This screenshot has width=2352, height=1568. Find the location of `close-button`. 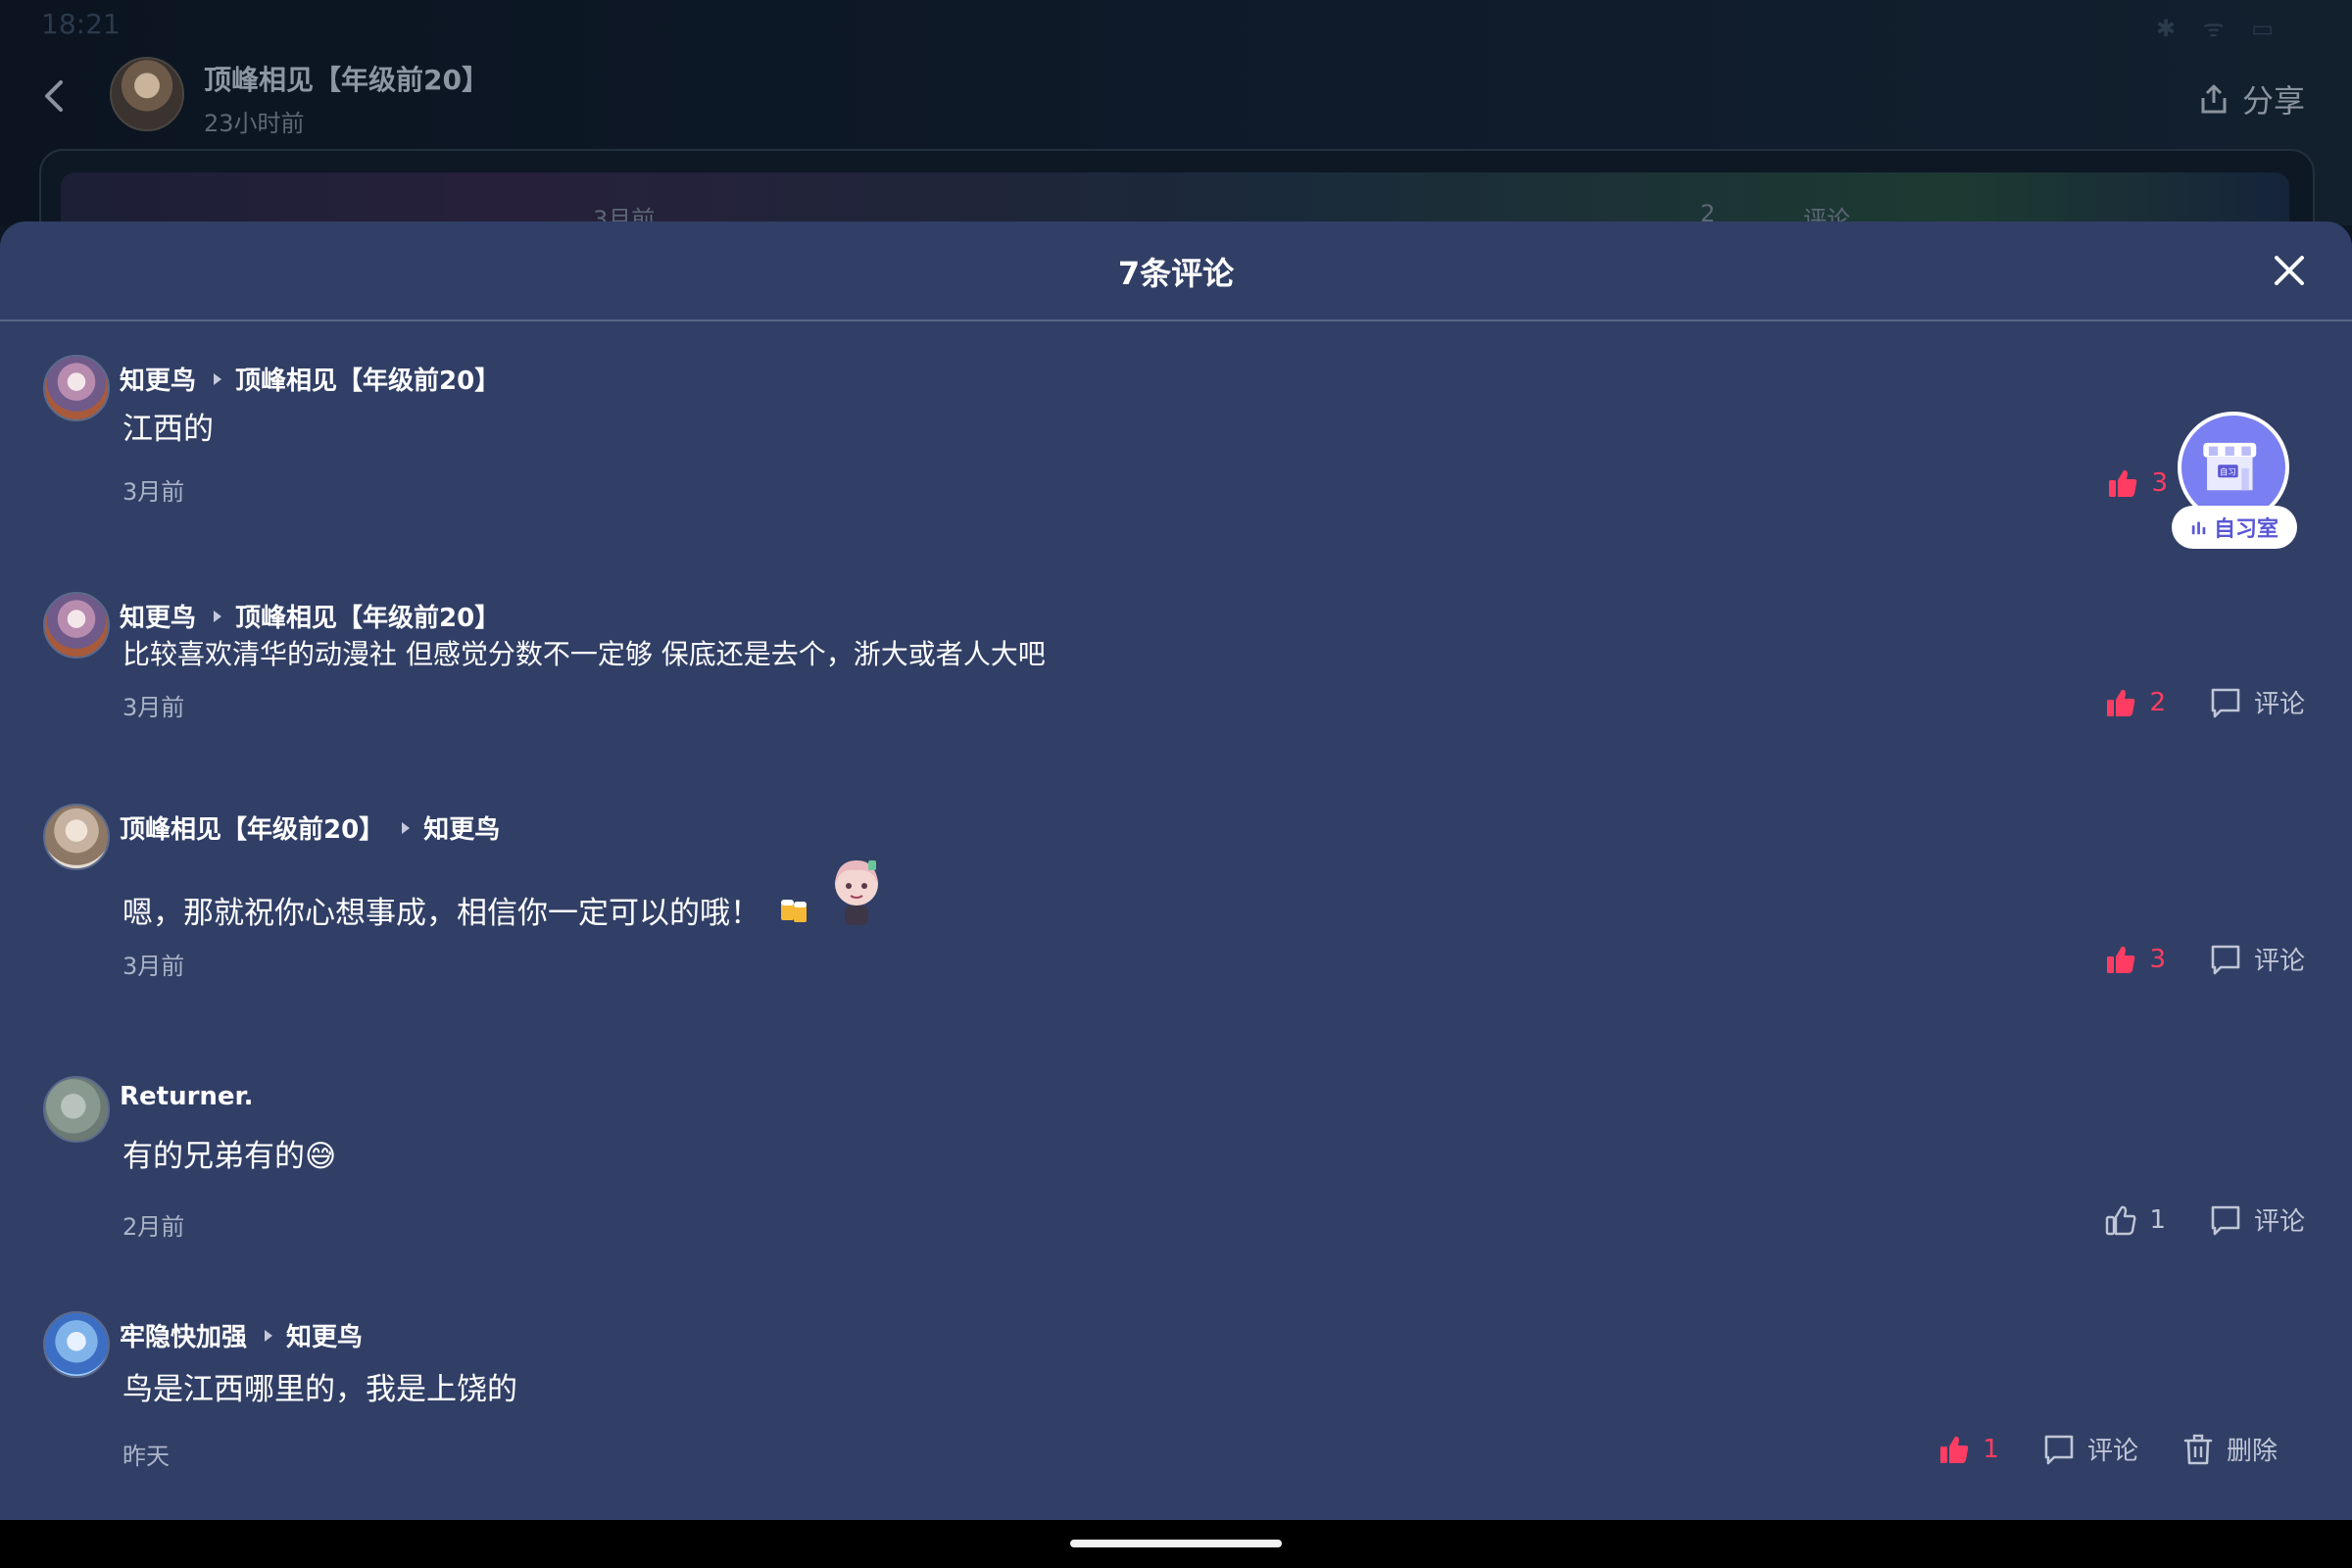

close-button is located at coordinates (2289, 270).